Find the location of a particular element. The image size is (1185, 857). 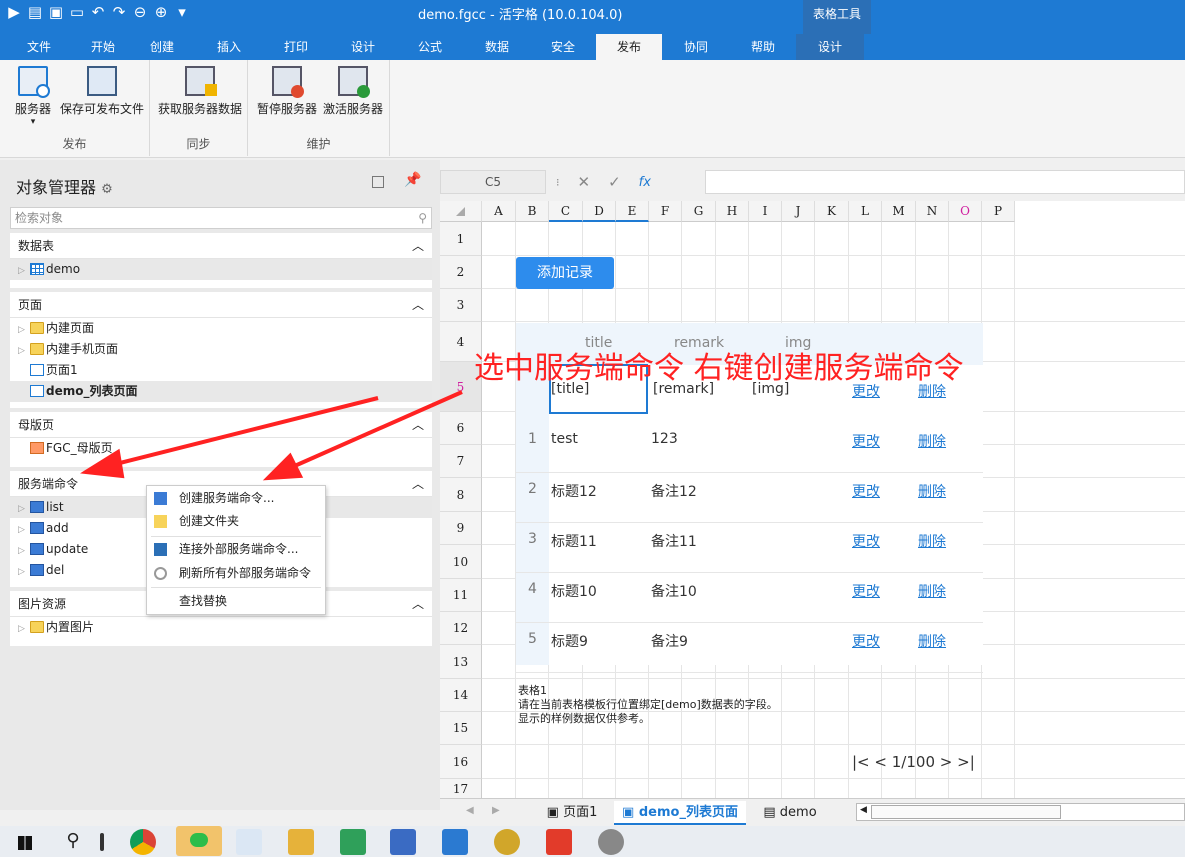

section-header: 数据表 ︿ is located at coordinates (221, 246).